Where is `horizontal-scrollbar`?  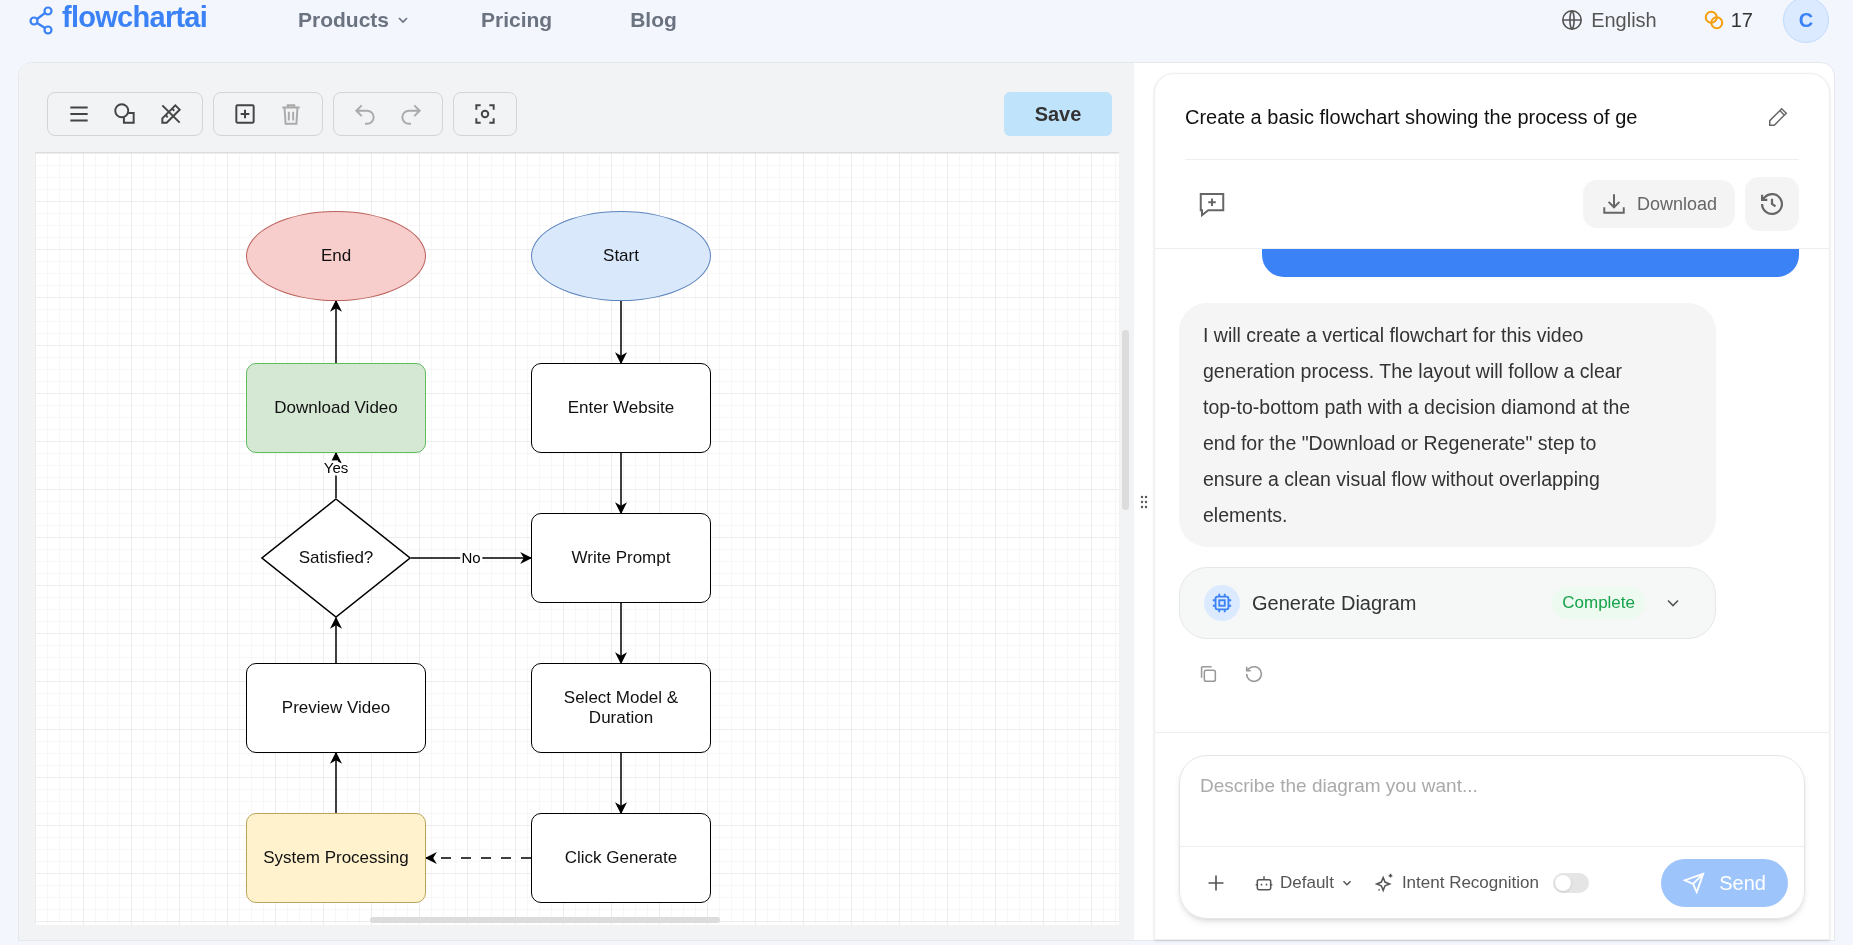 horizontal-scrollbar is located at coordinates (545, 920).